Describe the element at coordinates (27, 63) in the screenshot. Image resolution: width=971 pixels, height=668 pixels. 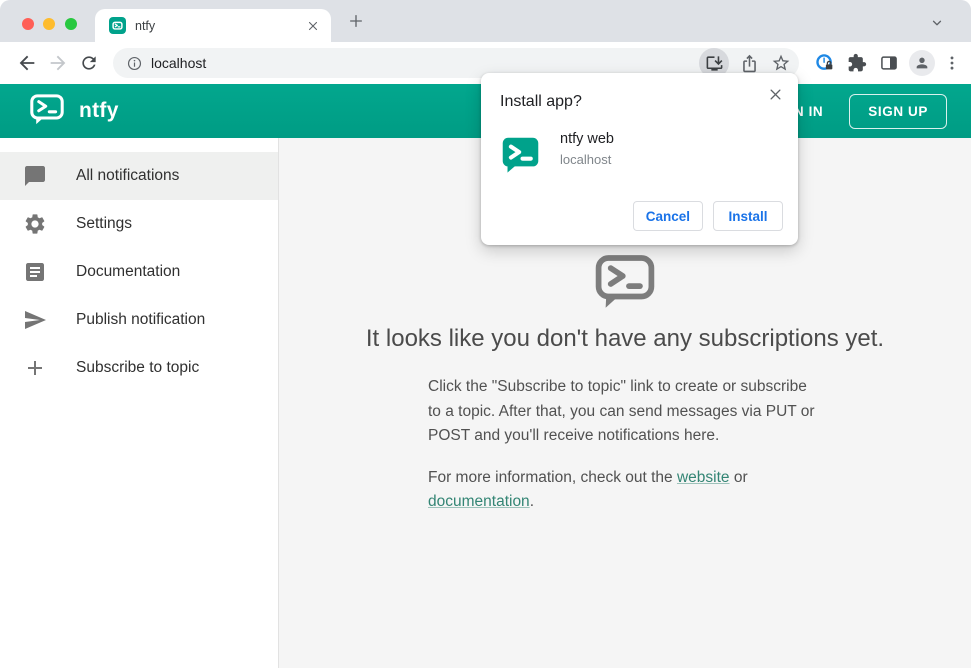
I see `back-icon` at that location.